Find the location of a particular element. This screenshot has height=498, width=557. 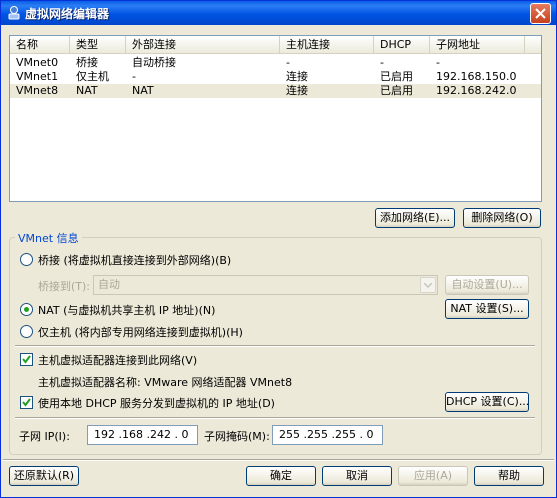

cell-dhcp: - is located at coordinates (382, 62).